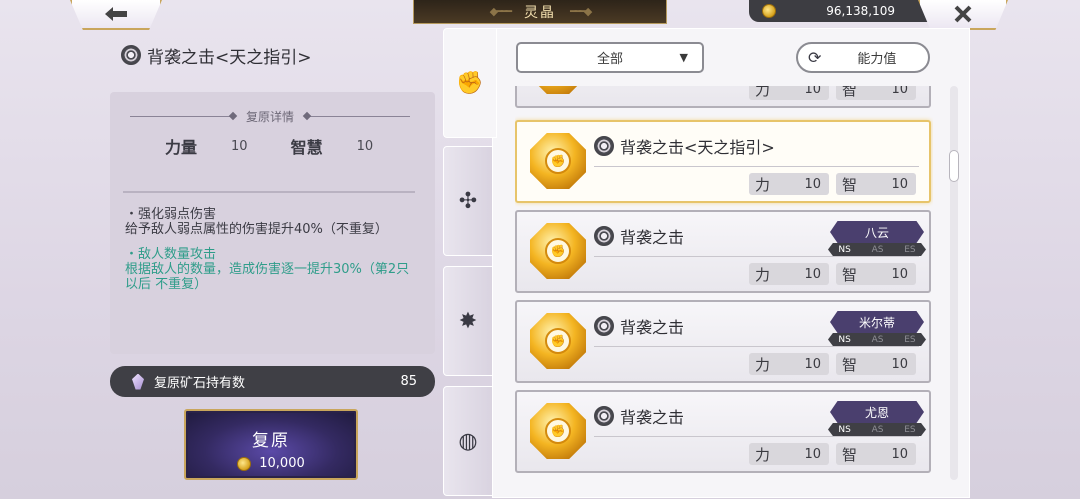 Image resolution: width=1080 pixels, height=499 pixels. I want to click on filter-dropdown: 全部 ▼, so click(610, 57).